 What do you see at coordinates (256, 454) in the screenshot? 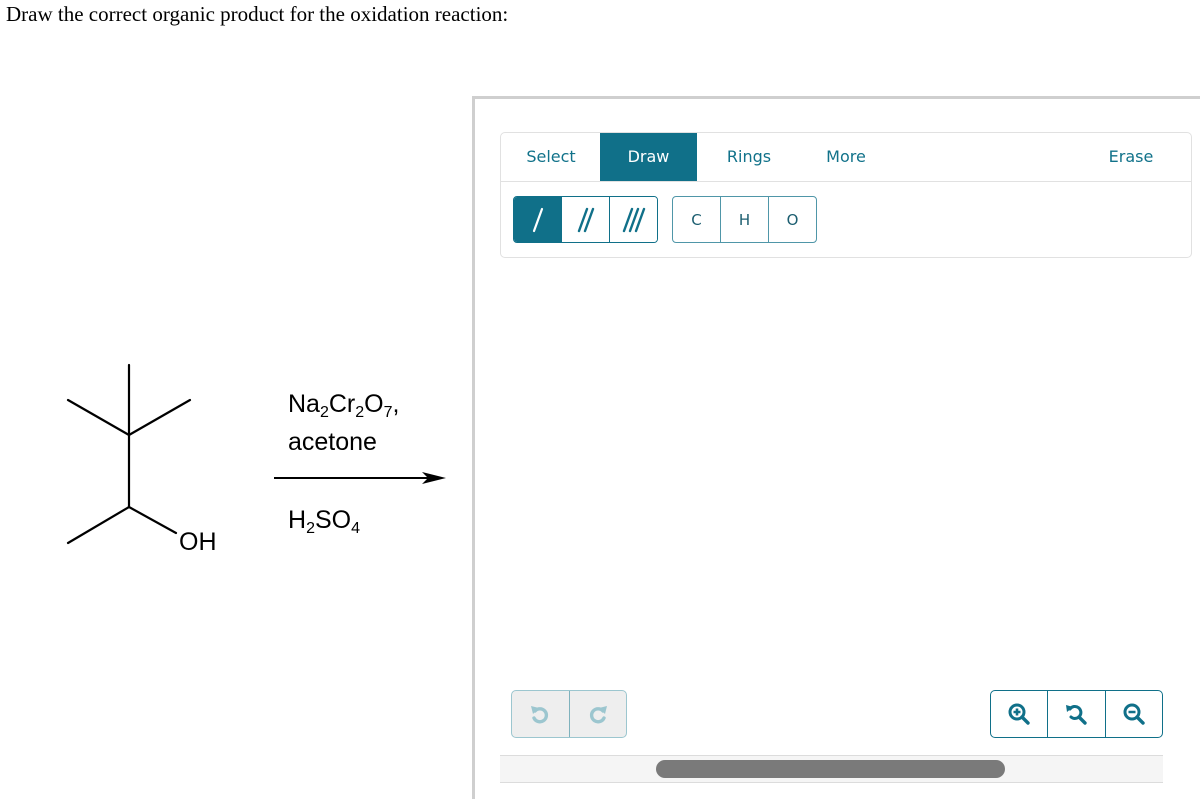
I see `reactant-structure` at bounding box center [256, 454].